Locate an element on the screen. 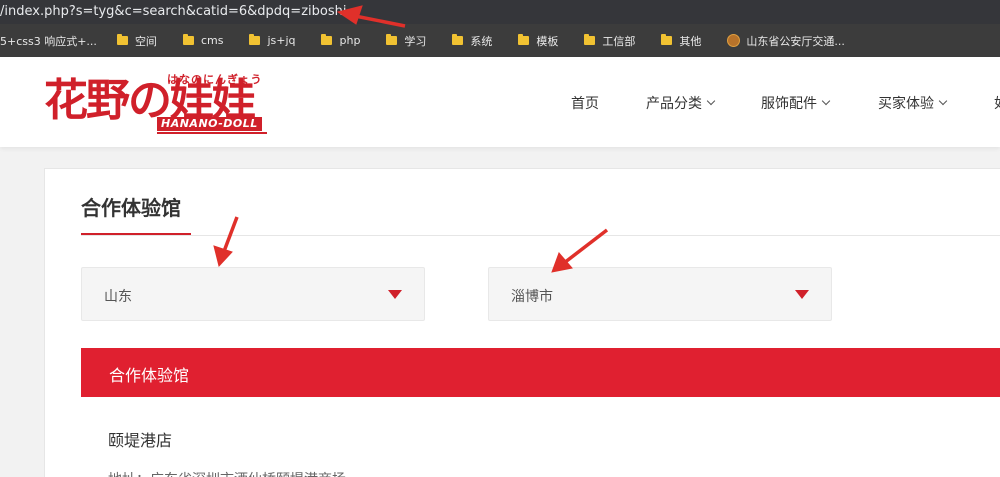  nav-item-products: 产品分类 is located at coordinates (681, 103).